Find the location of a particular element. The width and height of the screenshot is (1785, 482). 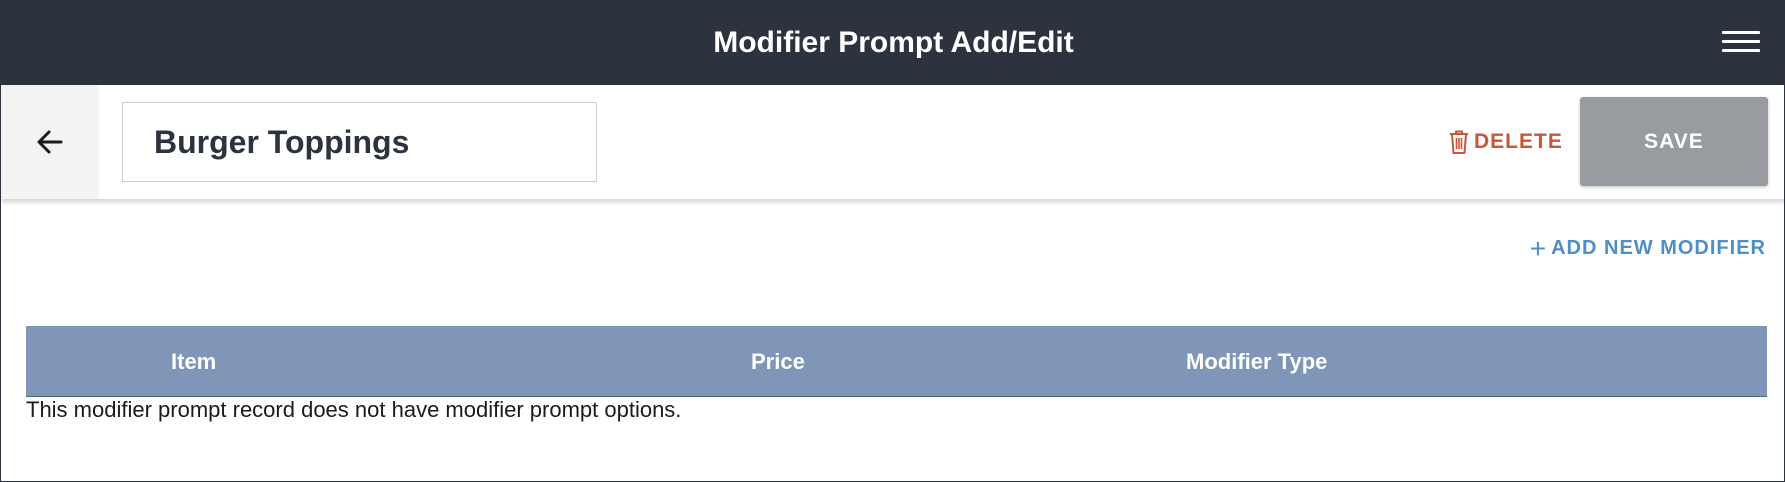

add-new-modifier-label: ADD NEW MODIFIER is located at coordinates (1658, 248).